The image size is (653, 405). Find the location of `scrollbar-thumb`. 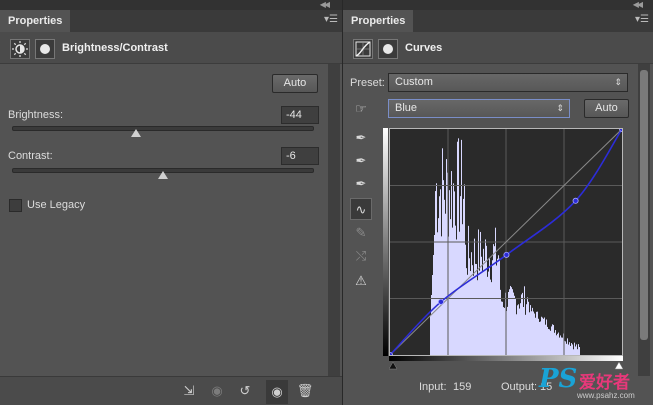

scrollbar-thumb is located at coordinates (644, 205).